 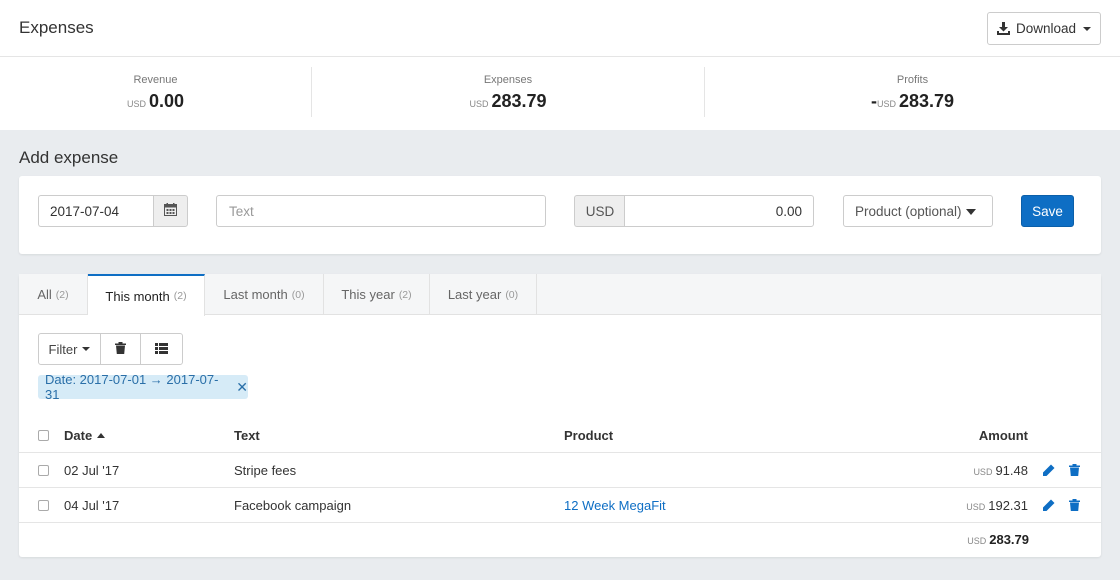 I want to click on tab-this-month: This month (2), so click(x=146, y=295).